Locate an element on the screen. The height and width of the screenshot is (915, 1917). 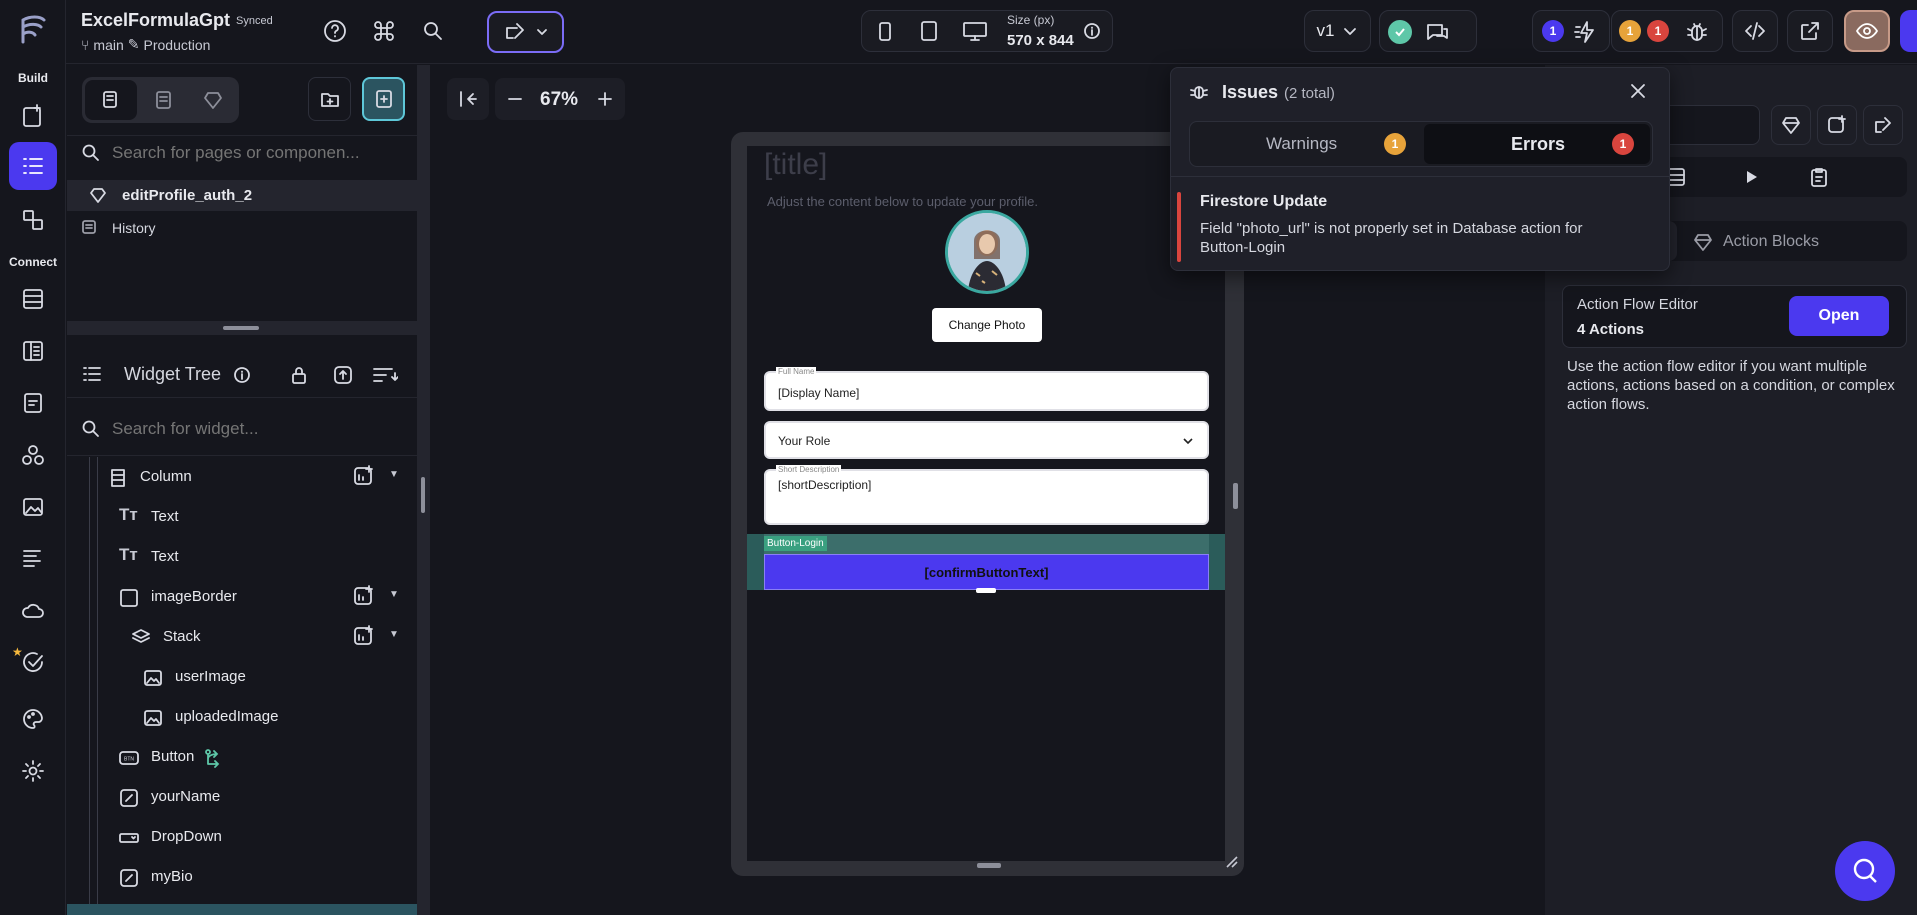
error-count-badge: 1 is located at coordinates (1658, 31).